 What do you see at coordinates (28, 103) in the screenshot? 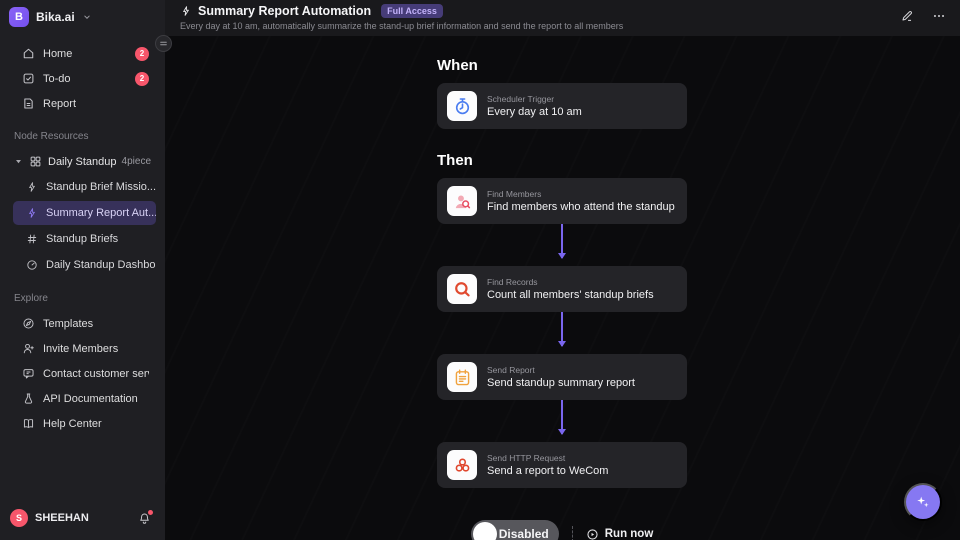
I see `report-icon` at bounding box center [28, 103].